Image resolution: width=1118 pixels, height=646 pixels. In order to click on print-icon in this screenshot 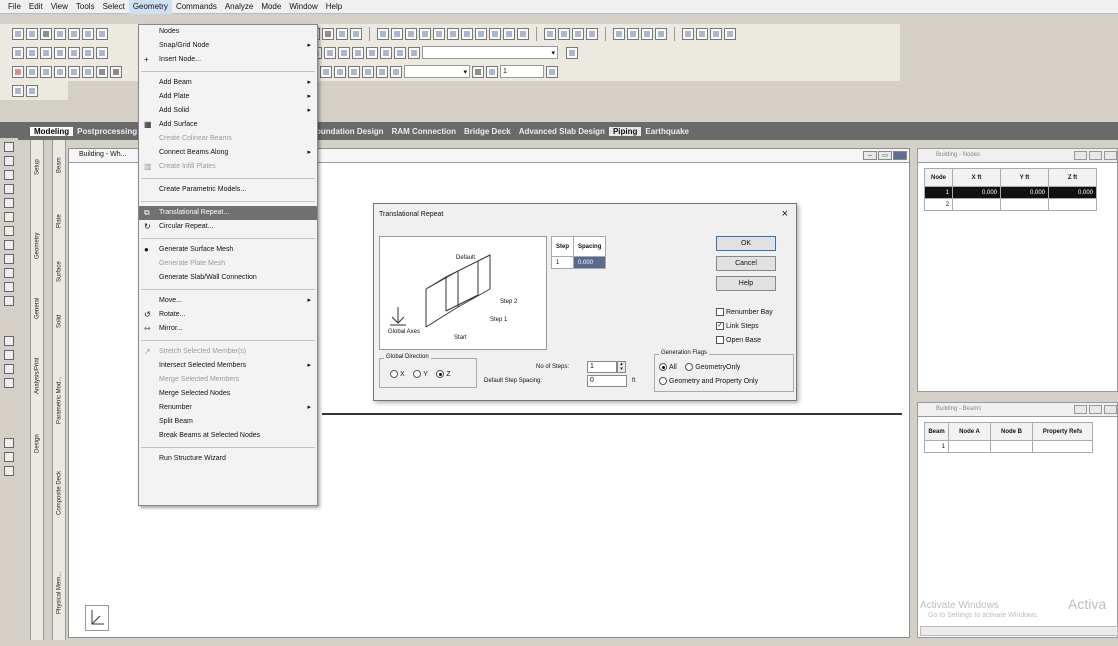, I will do `click(60, 33)`.